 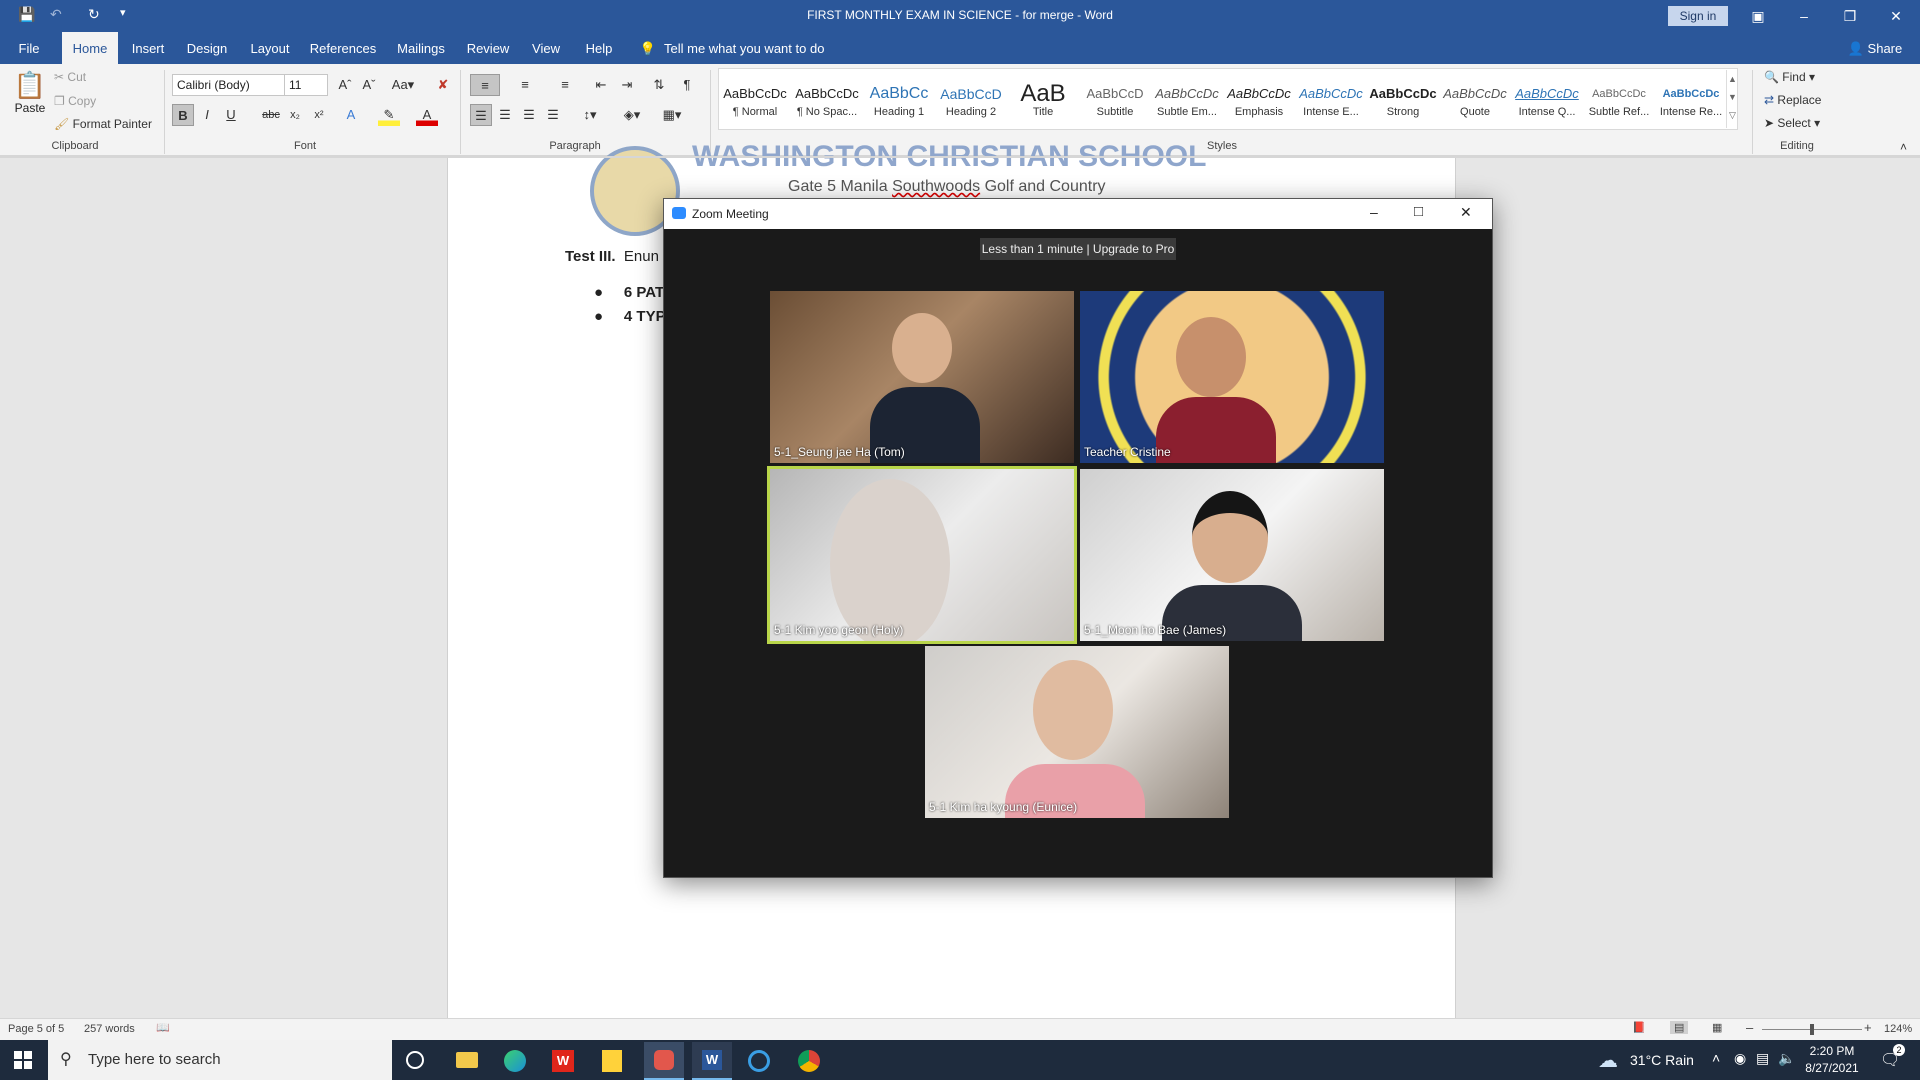 I want to click on style-quote: AaBbCcDc Quote, so click(x=1475, y=104).